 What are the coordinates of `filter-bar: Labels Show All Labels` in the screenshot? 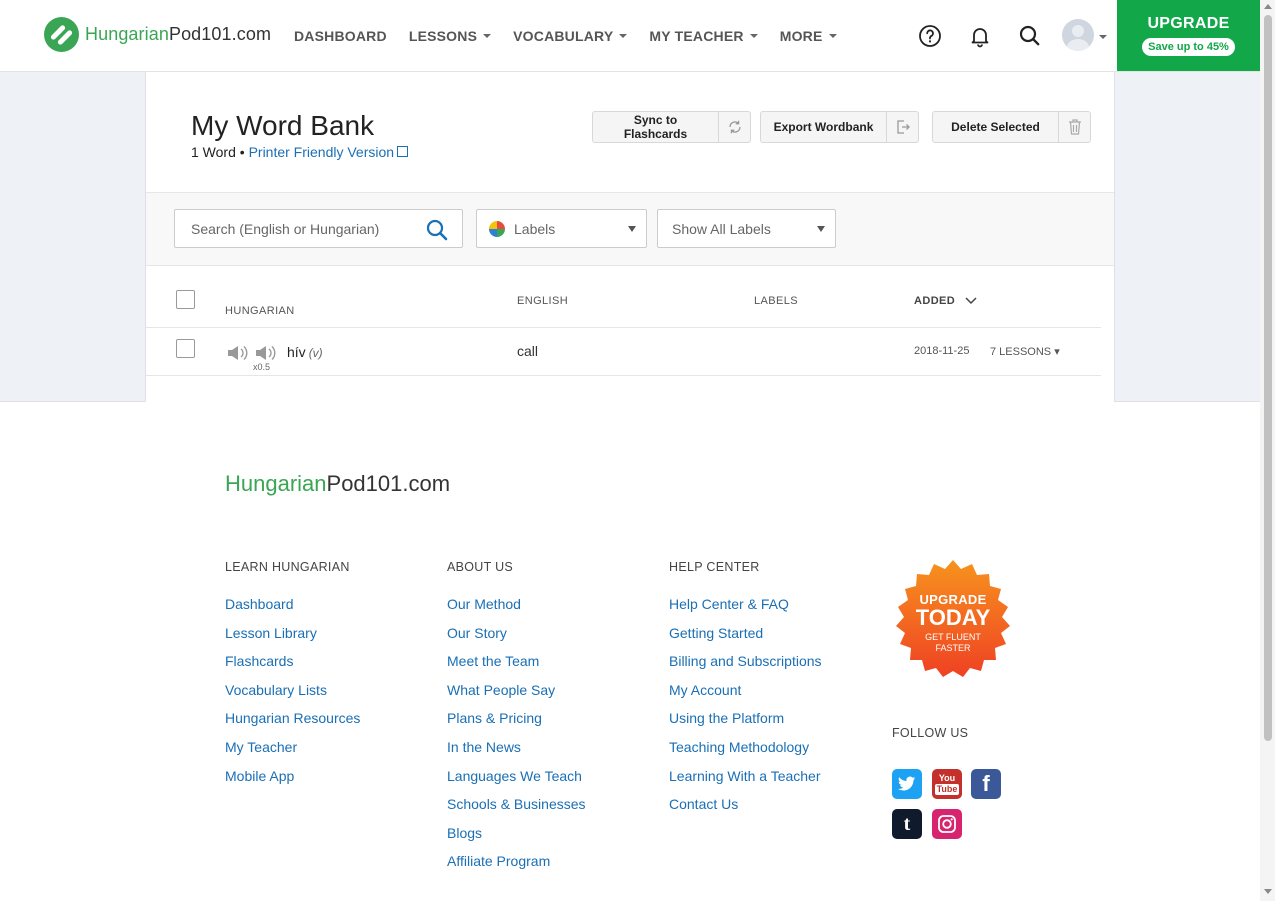 It's located at (630, 229).